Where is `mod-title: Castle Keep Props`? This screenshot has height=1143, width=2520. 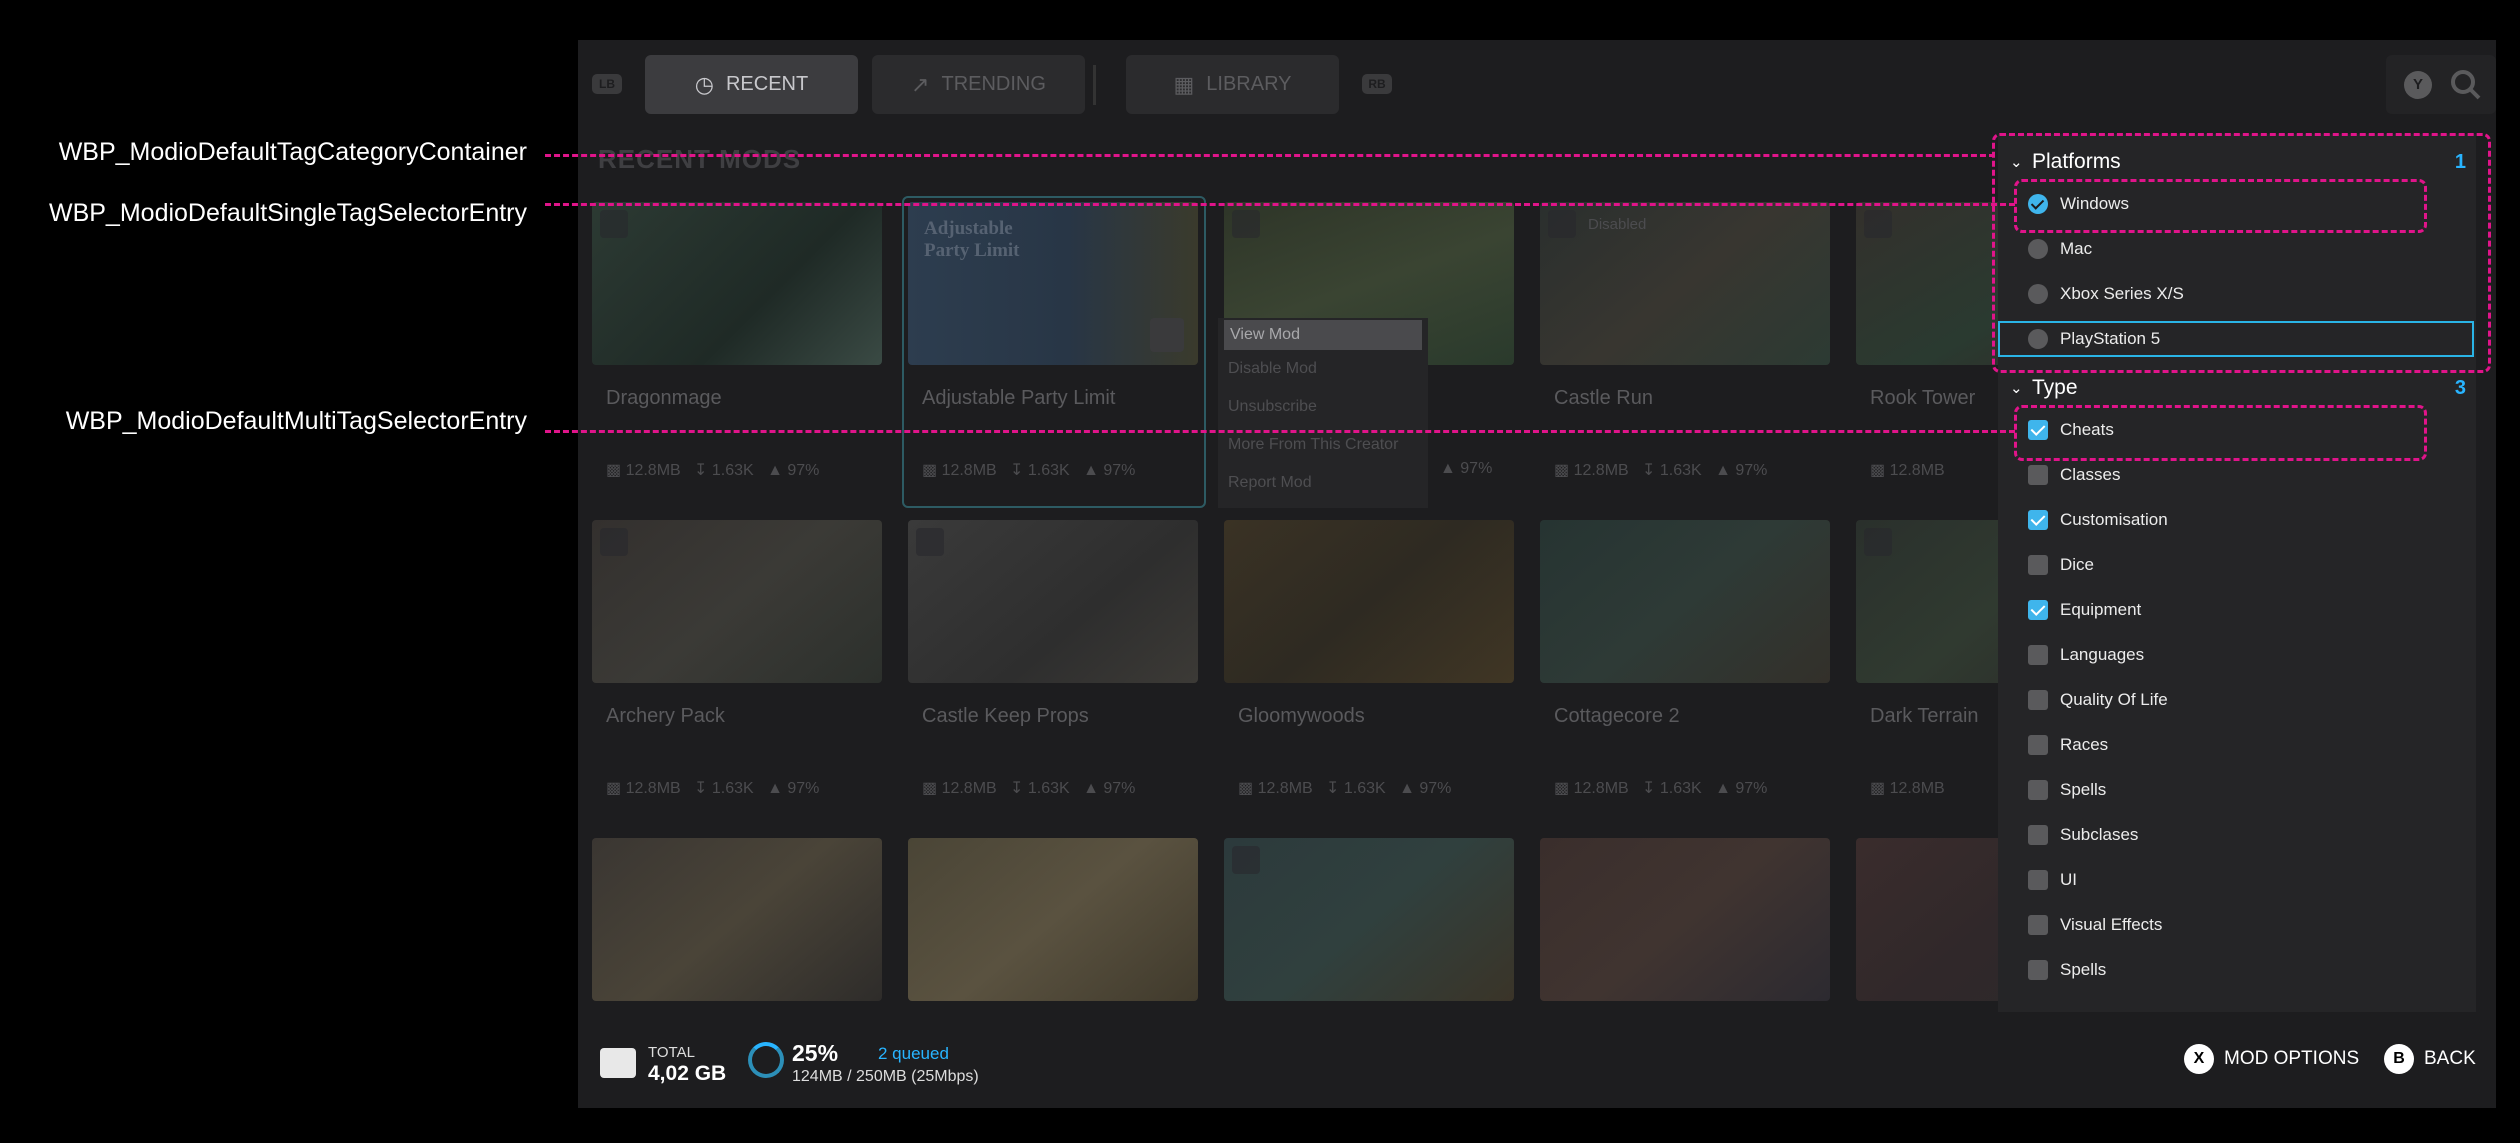 mod-title: Castle Keep Props is located at coordinates (1005, 716).